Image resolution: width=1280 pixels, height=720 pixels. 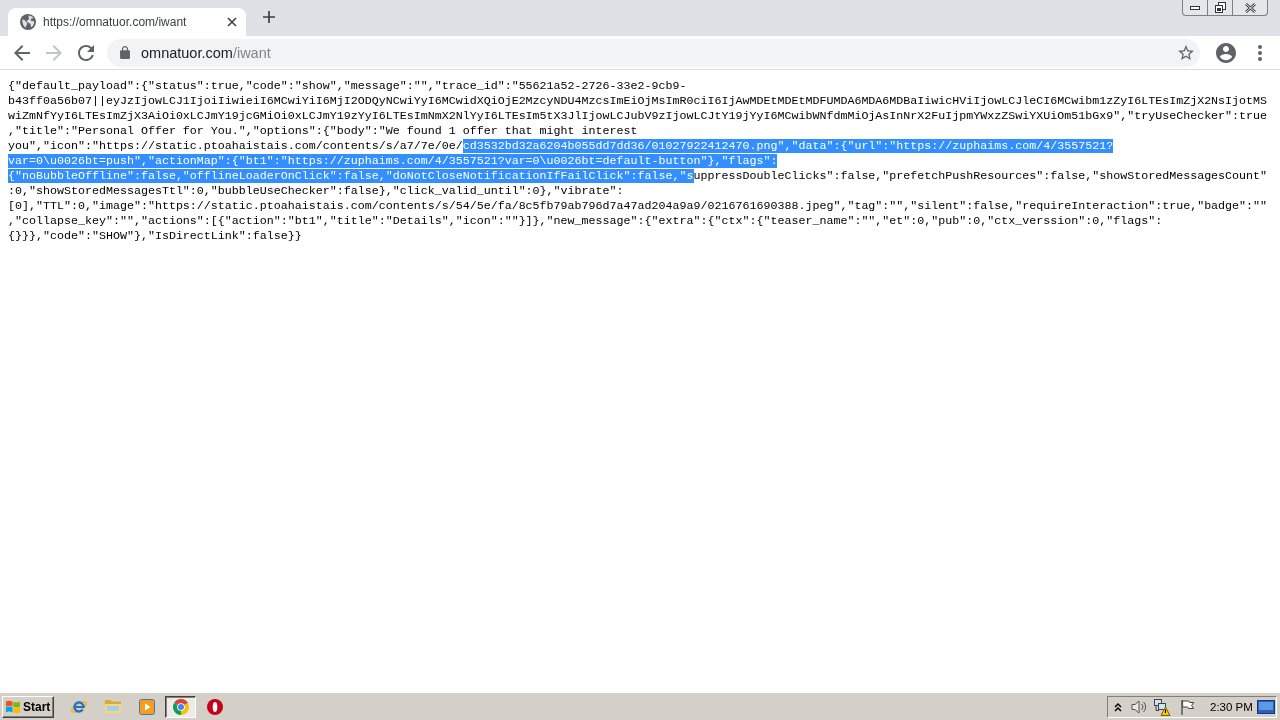 What do you see at coordinates (269, 17) in the screenshot?
I see `plus-icon` at bounding box center [269, 17].